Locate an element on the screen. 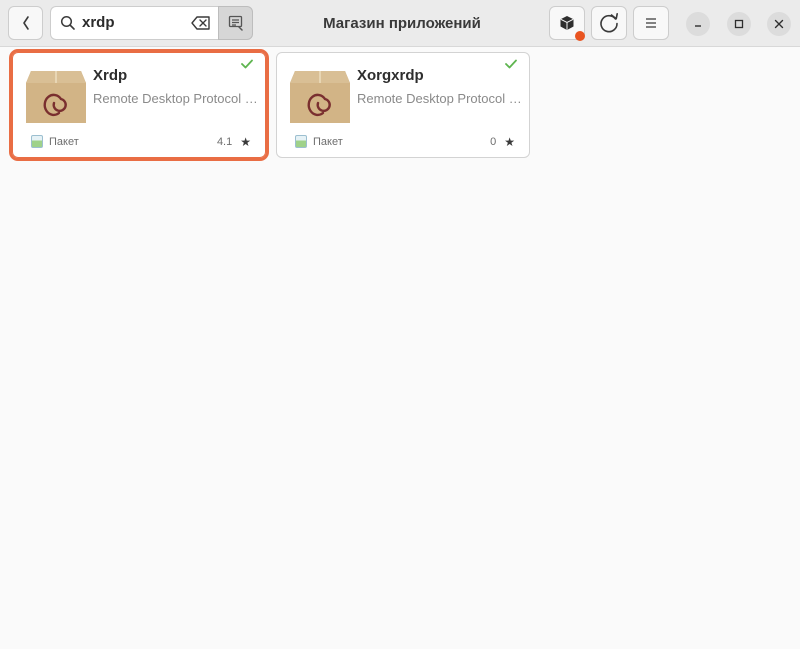 The width and height of the screenshot is (800, 649). main-menu-button is located at coordinates (651, 23).